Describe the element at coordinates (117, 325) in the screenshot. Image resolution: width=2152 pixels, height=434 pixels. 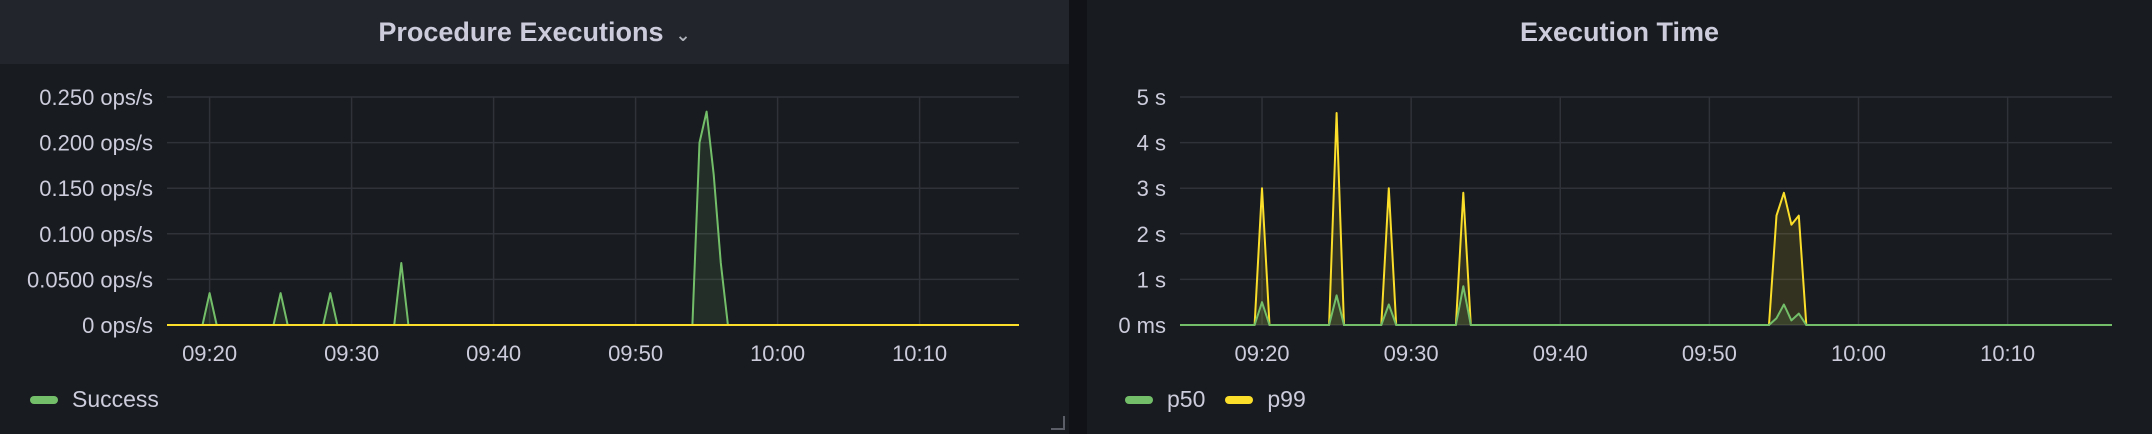
I see `y-tick-label: 0 ops/s` at that location.